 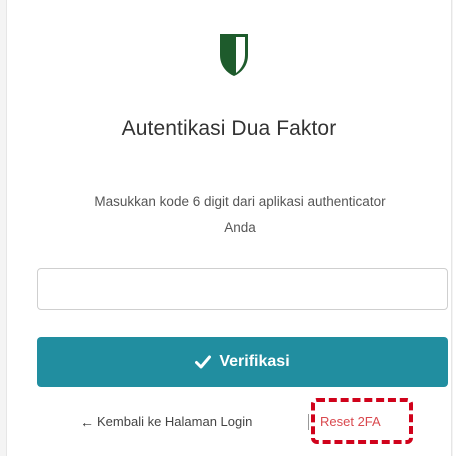 What do you see at coordinates (203, 362) in the screenshot?
I see `check-icon` at bounding box center [203, 362].